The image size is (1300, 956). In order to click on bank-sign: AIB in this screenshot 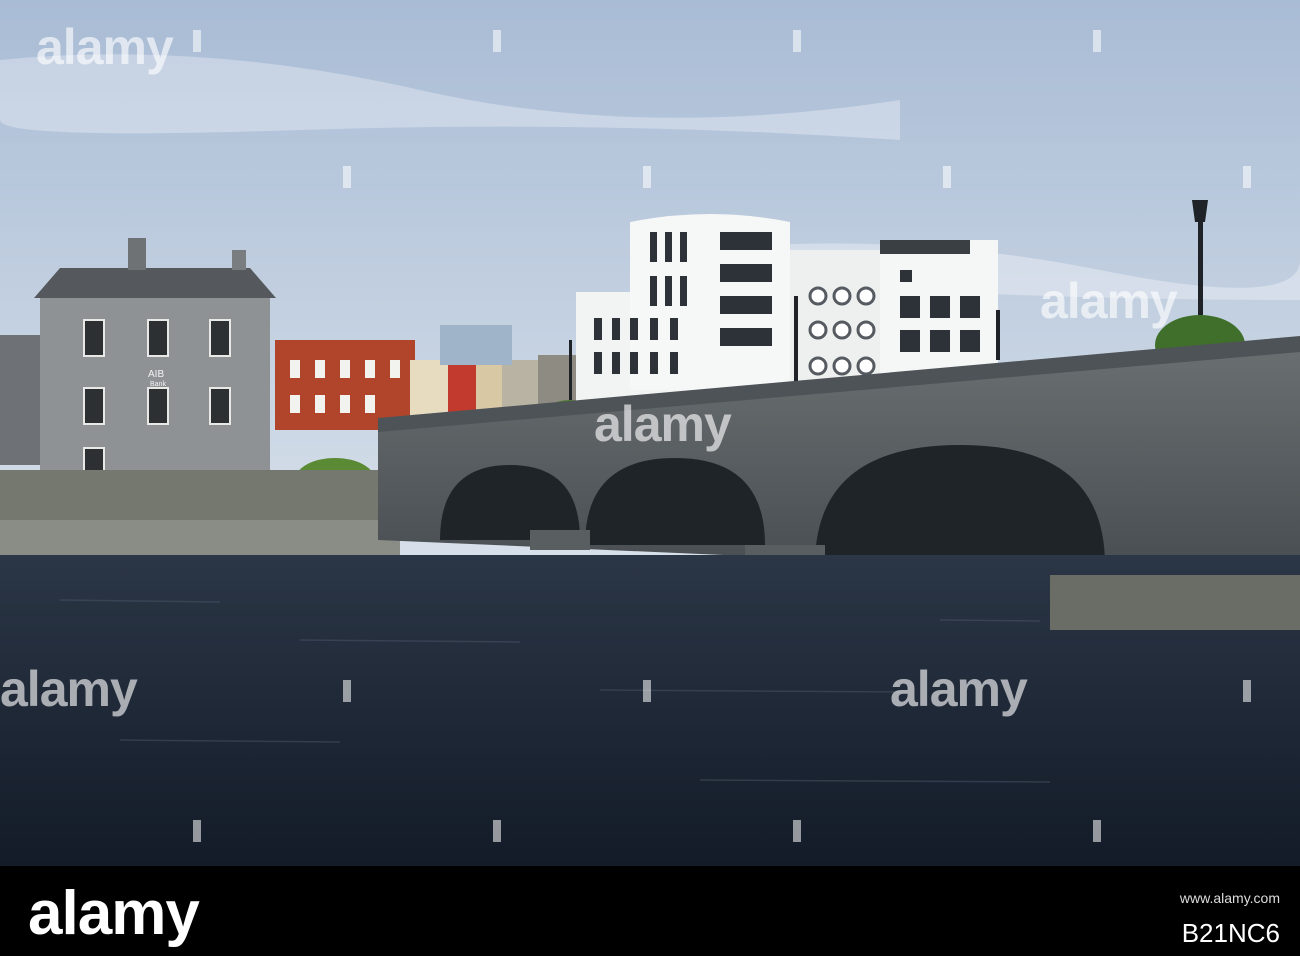, I will do `click(156, 374)`.